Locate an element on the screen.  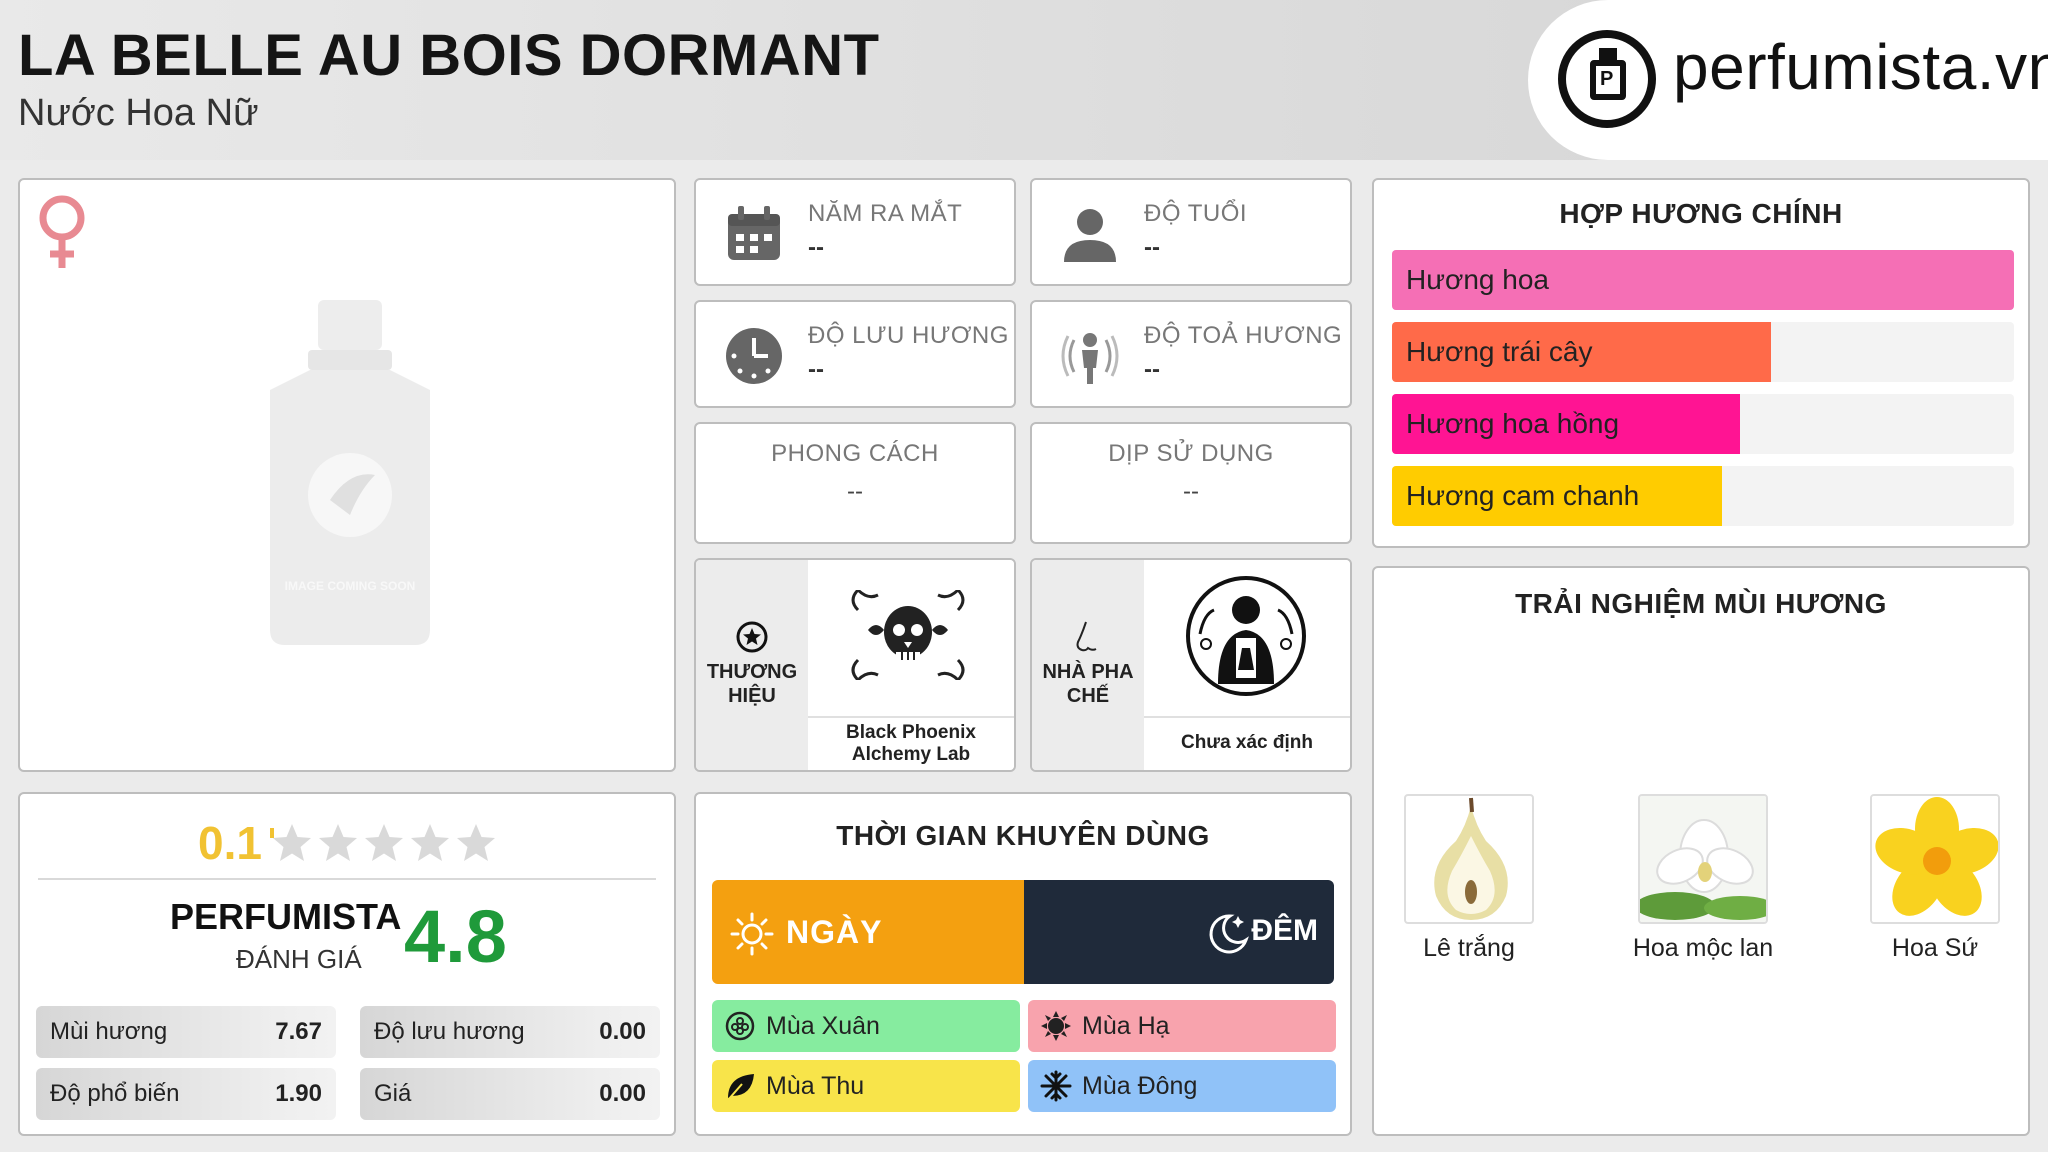
metric-label: Mùi hương is located at coordinates (109, 1031).